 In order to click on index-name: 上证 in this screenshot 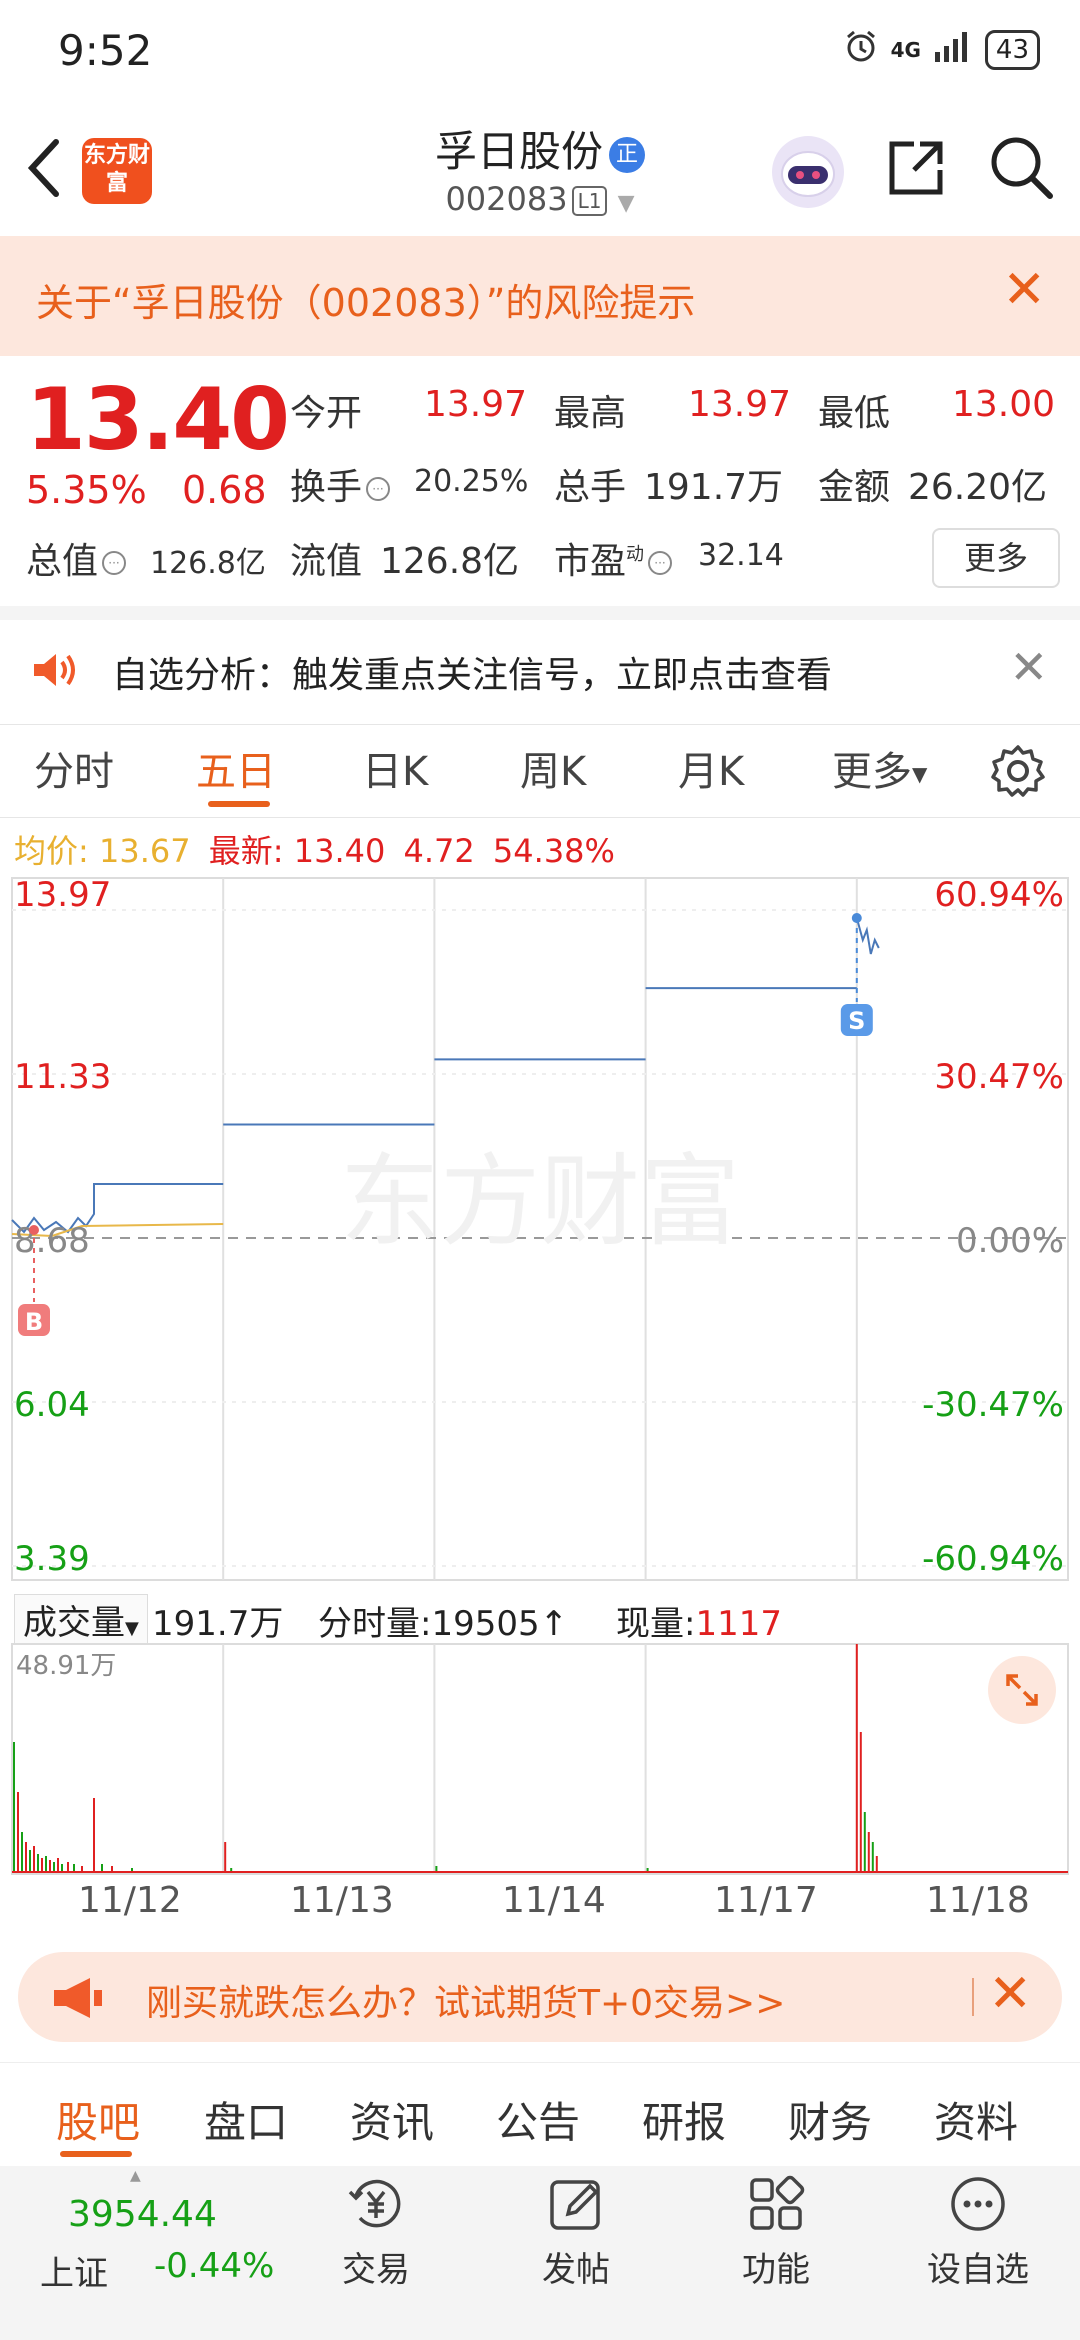, I will do `click(74, 2274)`.